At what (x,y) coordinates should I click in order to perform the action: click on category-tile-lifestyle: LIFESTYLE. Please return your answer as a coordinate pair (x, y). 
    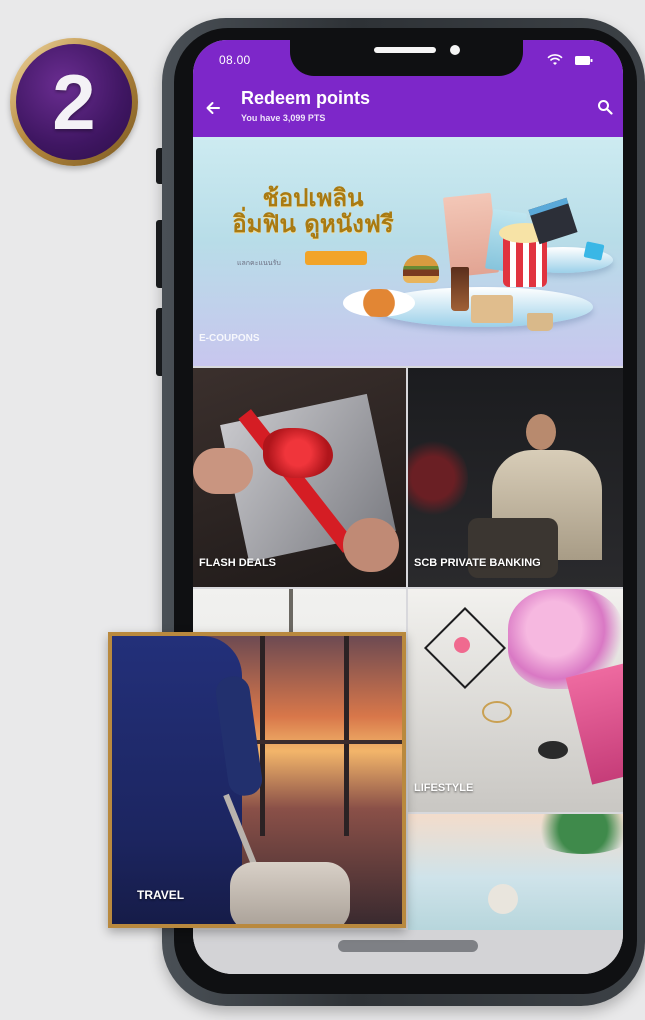
    Looking at the image, I should click on (515, 700).